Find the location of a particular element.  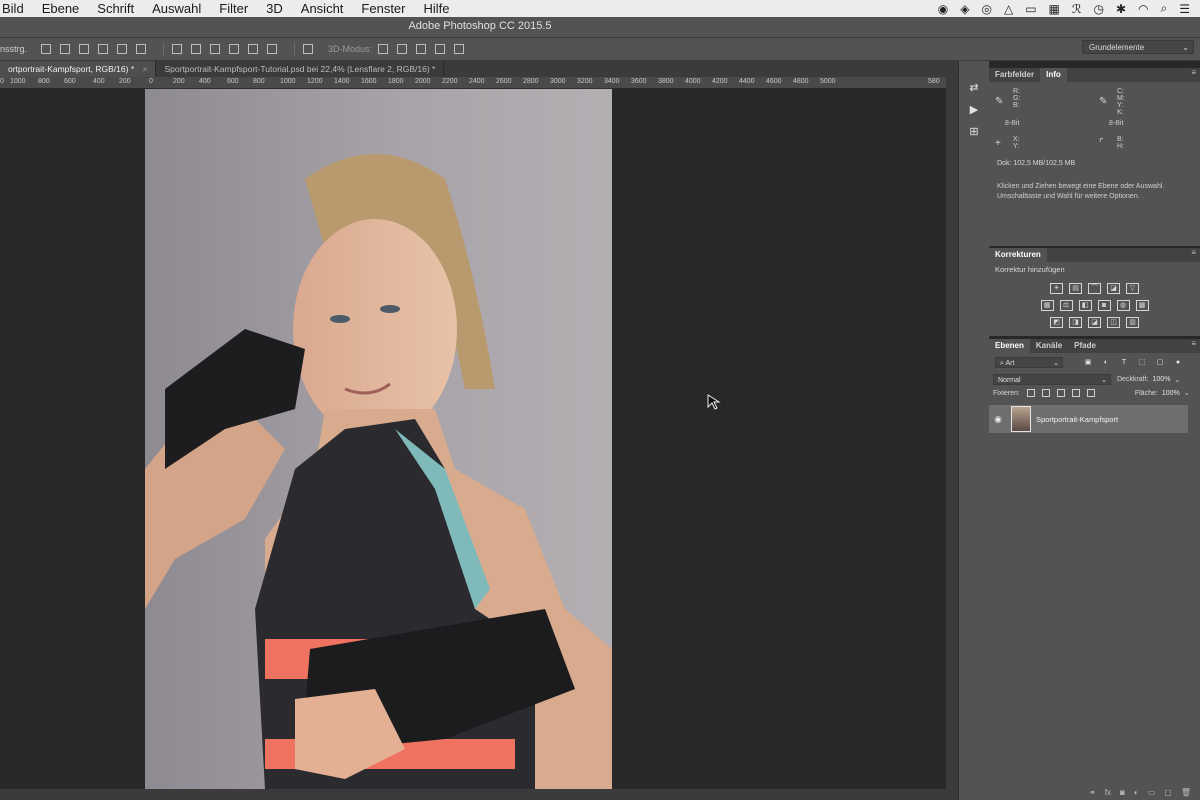

align-hcenter-icon is located at coordinates (122, 49).